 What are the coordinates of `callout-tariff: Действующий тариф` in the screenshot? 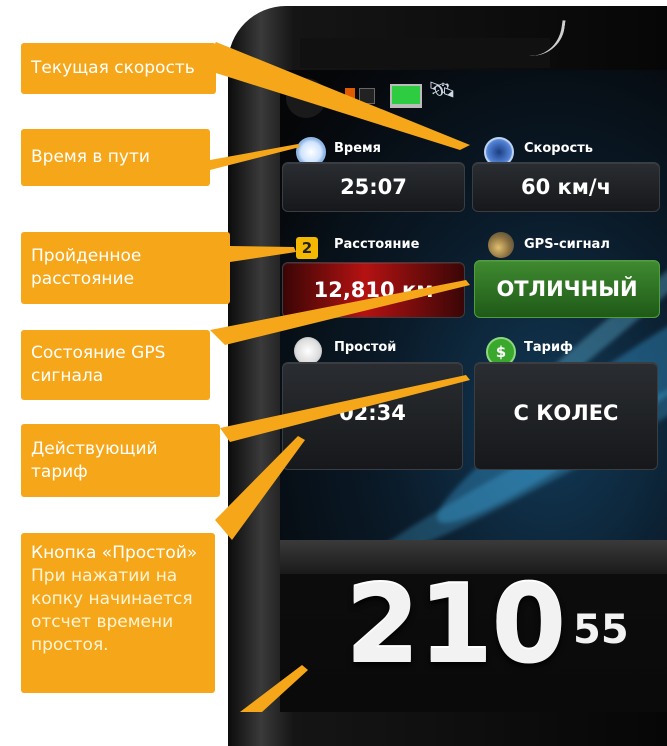 It's located at (120, 460).